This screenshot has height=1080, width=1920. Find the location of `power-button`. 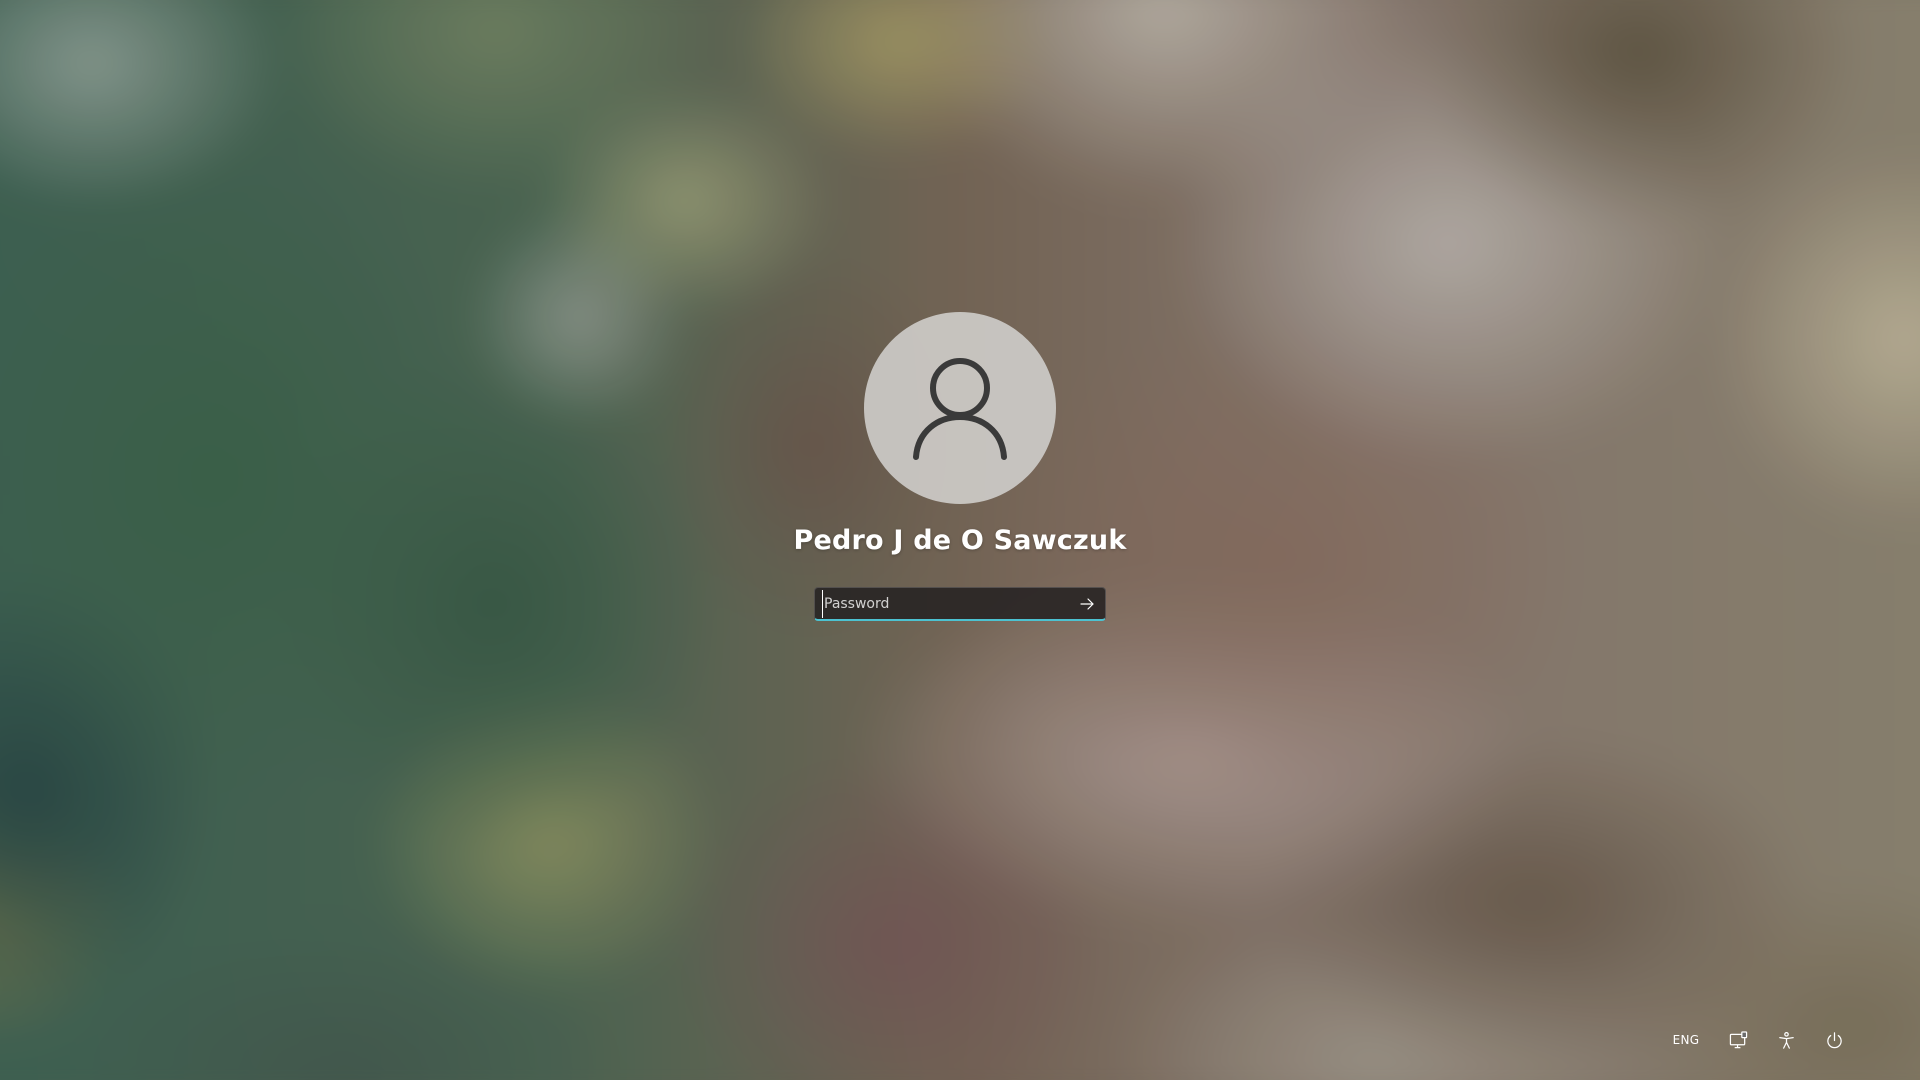

power-button is located at coordinates (1834, 1040).